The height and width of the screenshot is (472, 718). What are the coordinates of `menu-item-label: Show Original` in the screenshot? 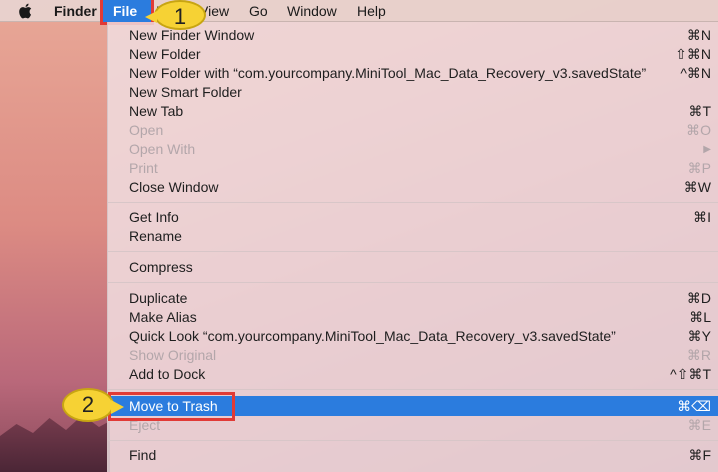 It's located at (173, 355).